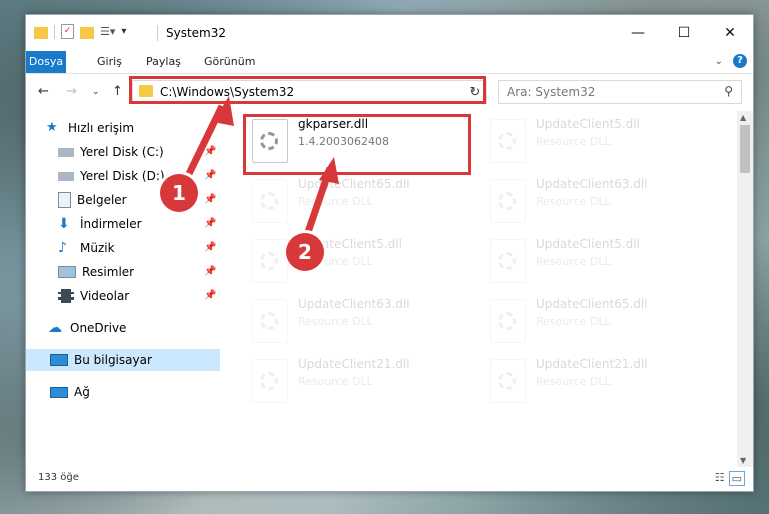 The width and height of the screenshot is (769, 514). What do you see at coordinates (736, 478) in the screenshot?
I see `large-icons-view-icon: ▭` at bounding box center [736, 478].